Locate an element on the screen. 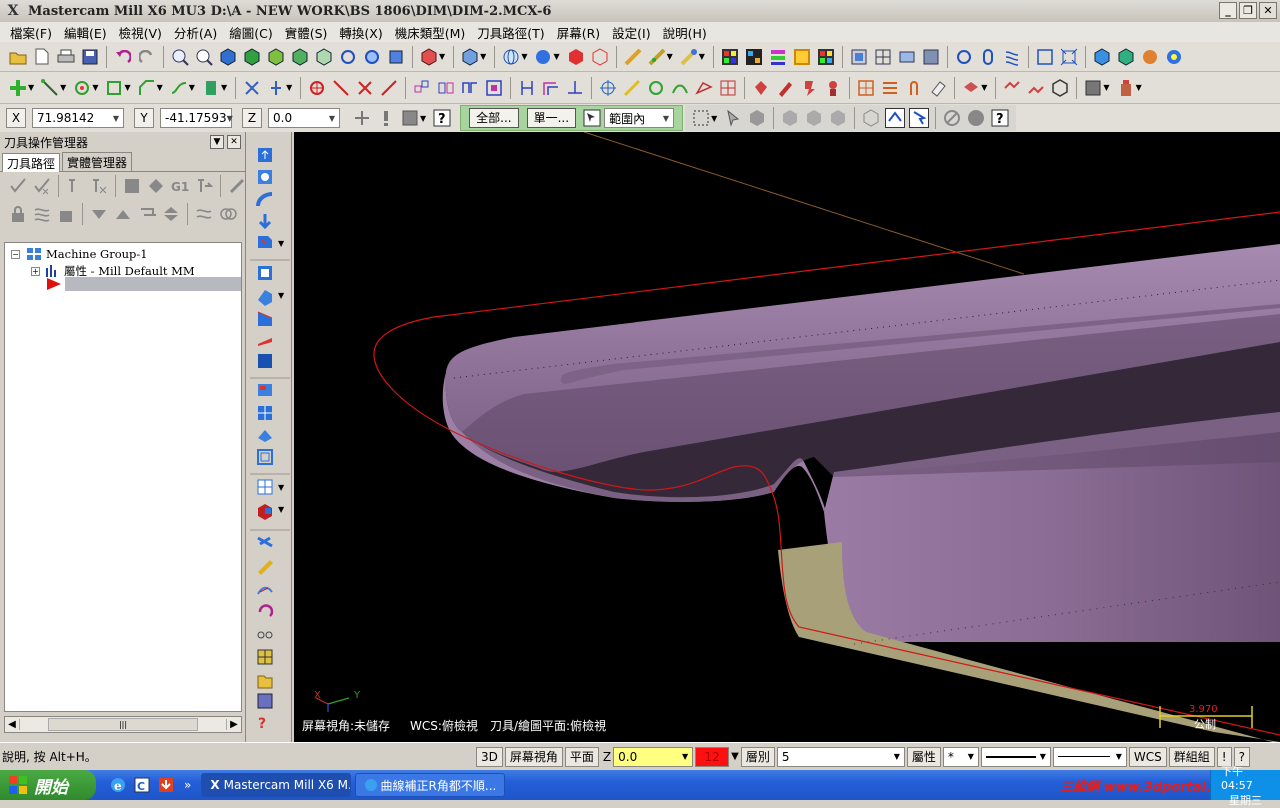  offset-contour-icon is located at coordinates (551, 88).